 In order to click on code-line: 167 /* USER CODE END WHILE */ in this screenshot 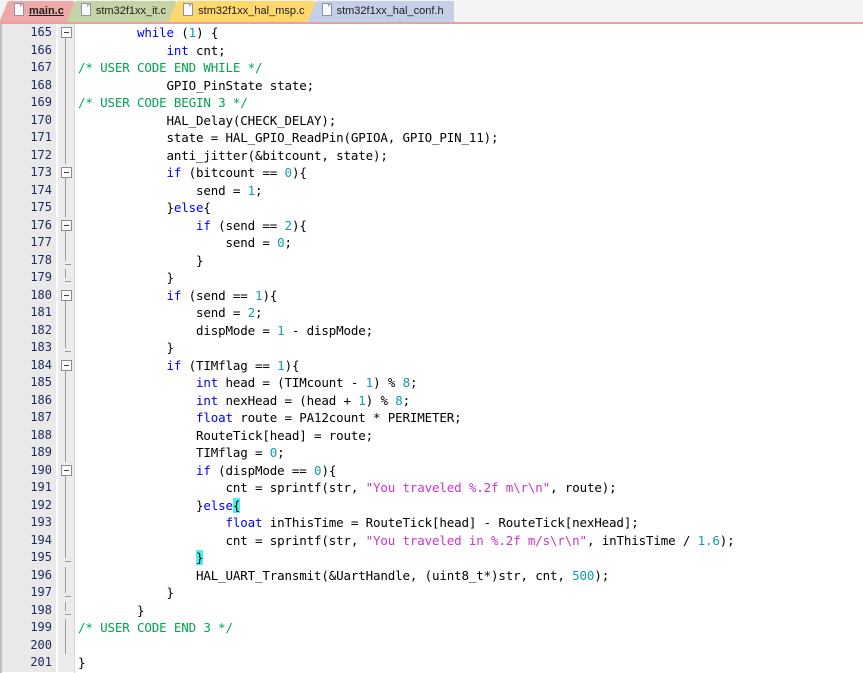, I will do `click(431, 68)`.